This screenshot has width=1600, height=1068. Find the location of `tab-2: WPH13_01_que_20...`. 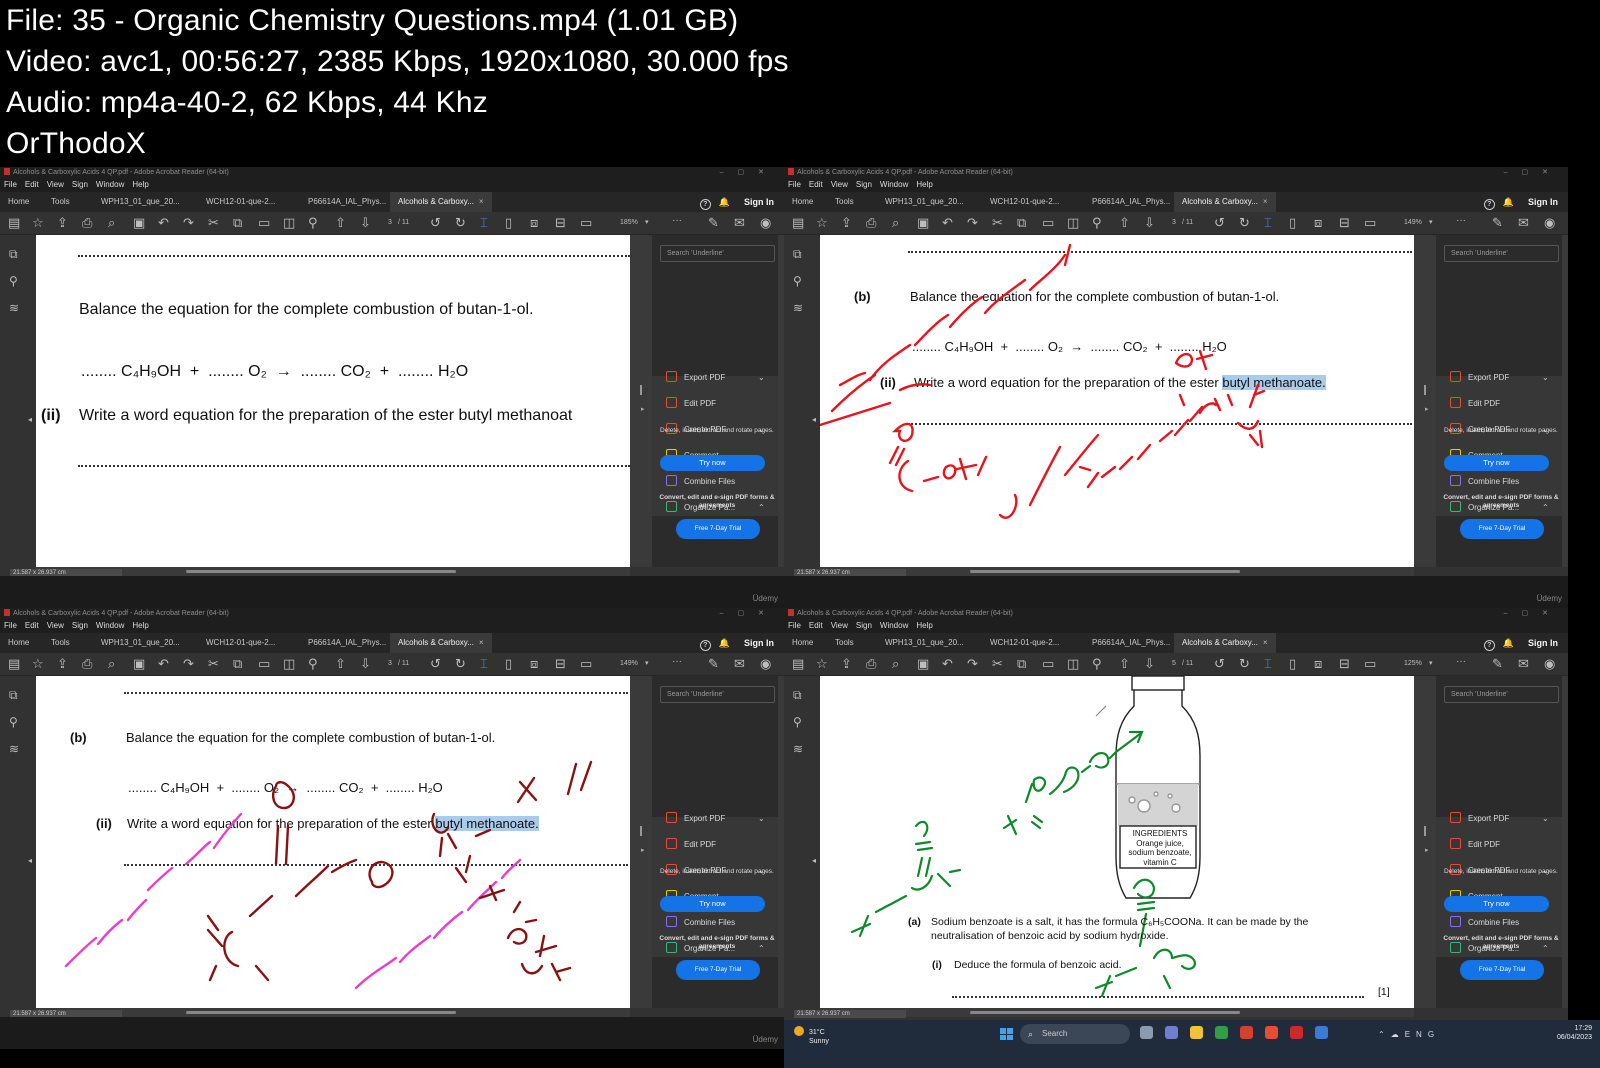

tab-2: WPH13_01_que_20... is located at coordinates (140, 643).